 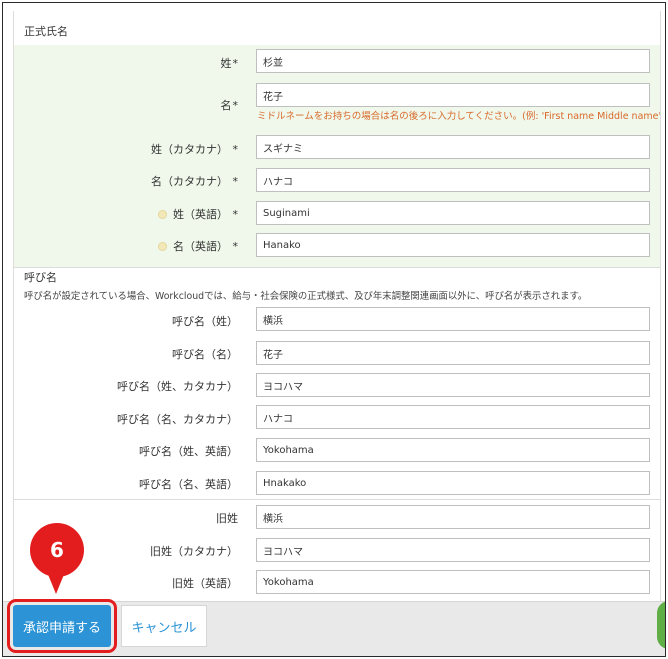 What do you see at coordinates (453, 385) in the screenshot?
I see `nick-last-kana-input` at bounding box center [453, 385].